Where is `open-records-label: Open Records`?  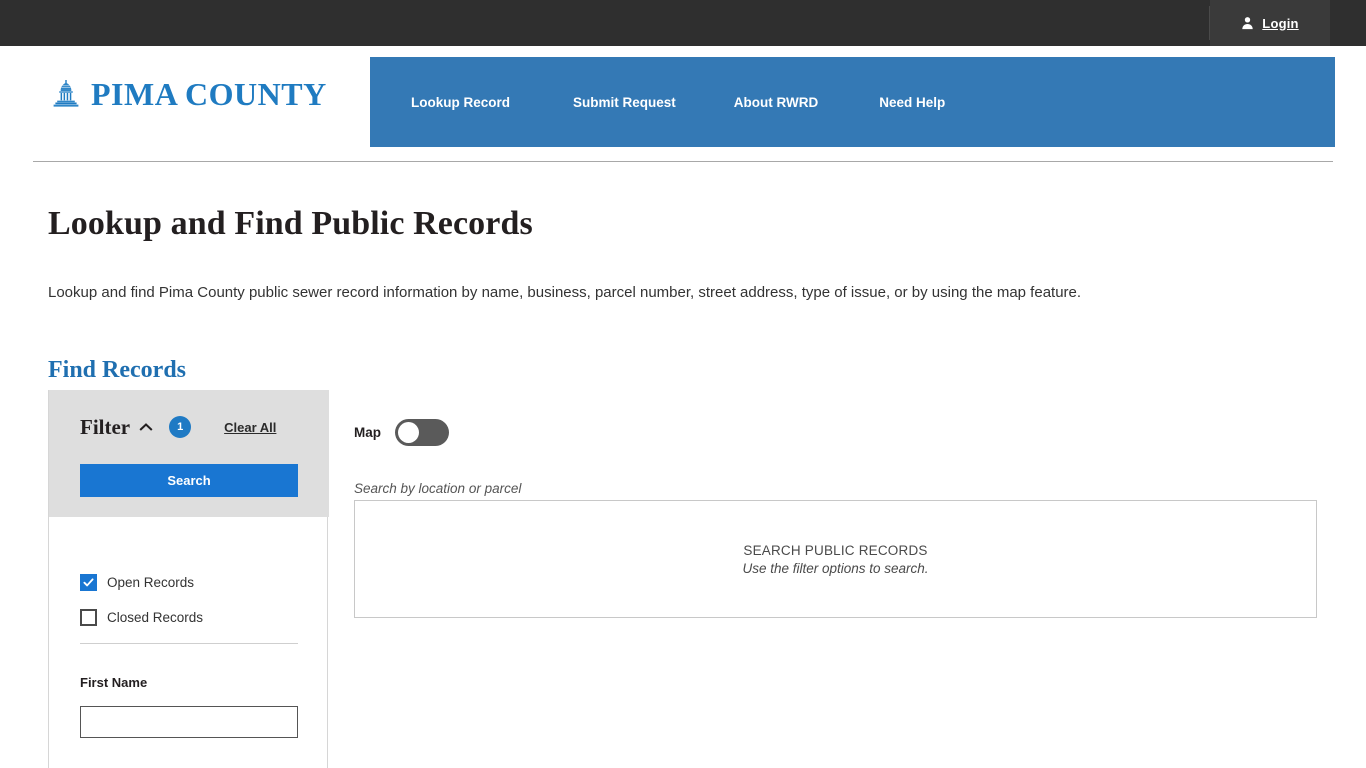 open-records-label: Open Records is located at coordinates (151, 582).